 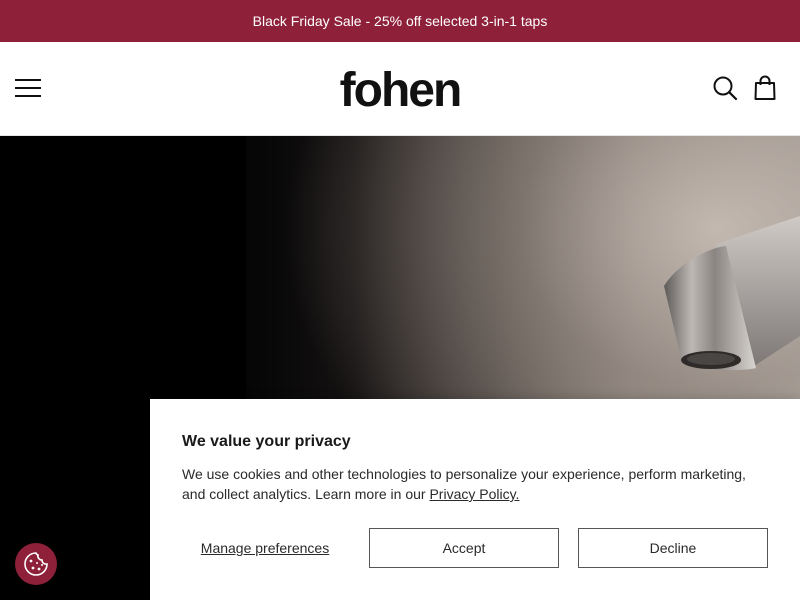 I want to click on decline-button: Decline, so click(x=673, y=548).